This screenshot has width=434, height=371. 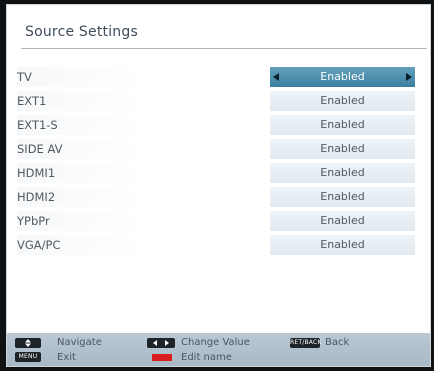 What do you see at coordinates (66, 357) in the screenshot?
I see `exit-hint: Exit` at bounding box center [66, 357].